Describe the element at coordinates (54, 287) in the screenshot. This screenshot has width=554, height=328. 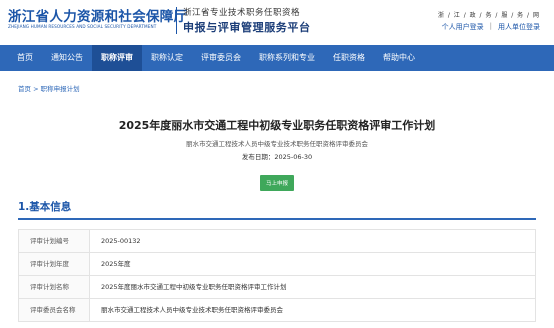
I see `row-label: 评审计划名称` at that location.